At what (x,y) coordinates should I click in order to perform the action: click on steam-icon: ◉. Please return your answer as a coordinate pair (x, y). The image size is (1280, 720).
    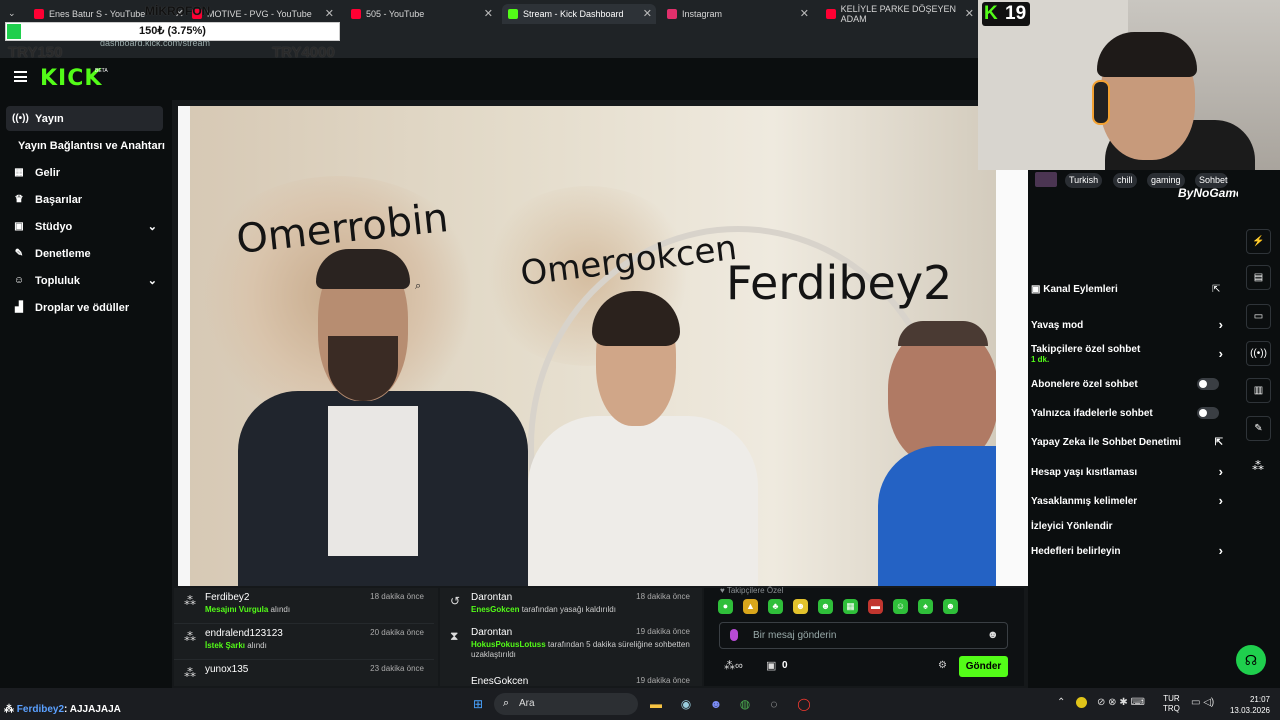
    Looking at the image, I should click on (686, 704).